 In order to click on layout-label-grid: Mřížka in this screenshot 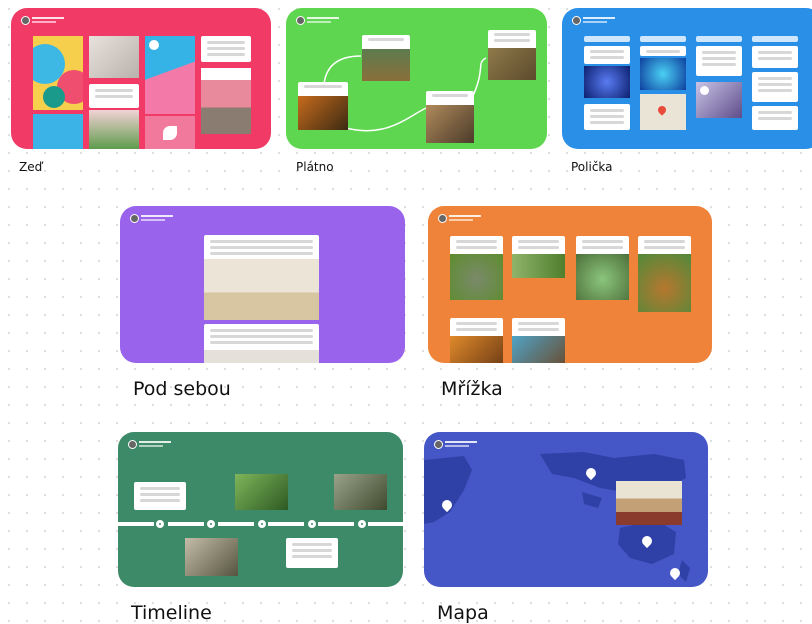, I will do `click(472, 389)`.